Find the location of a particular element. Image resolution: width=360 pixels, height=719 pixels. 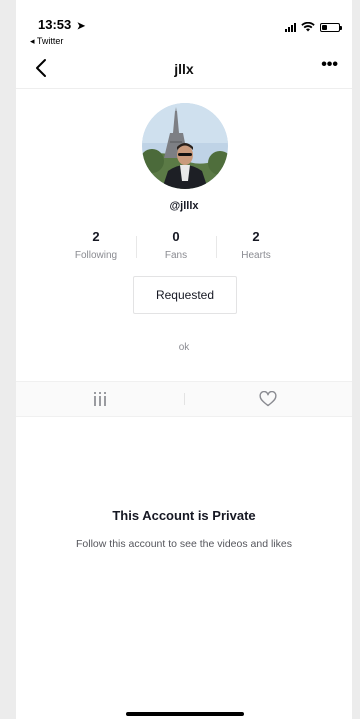

page-title: jllx is located at coordinates (184, 69).